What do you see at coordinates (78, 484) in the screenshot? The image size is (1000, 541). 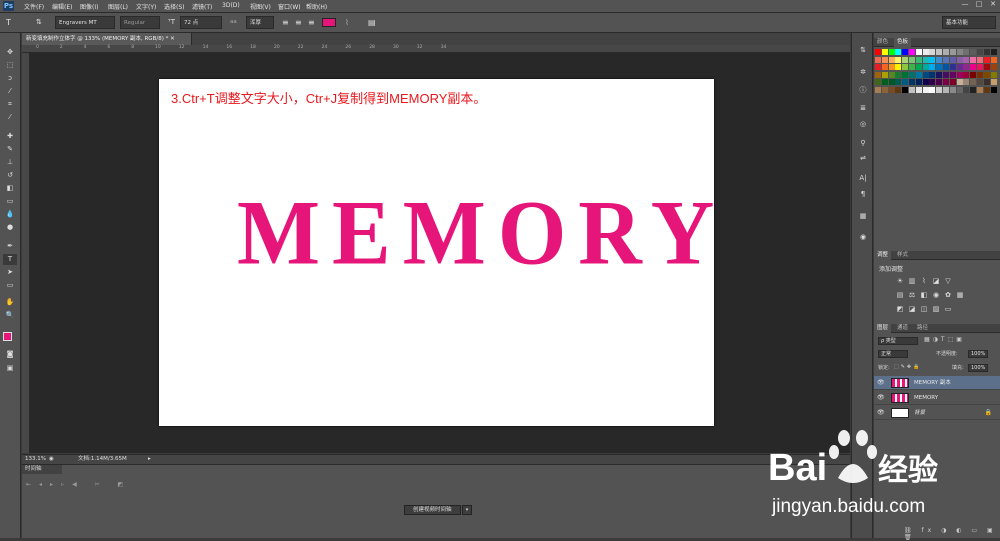 I see `timeline-controls: ⇤◂▸▹◀ ✂ ◩` at bounding box center [78, 484].